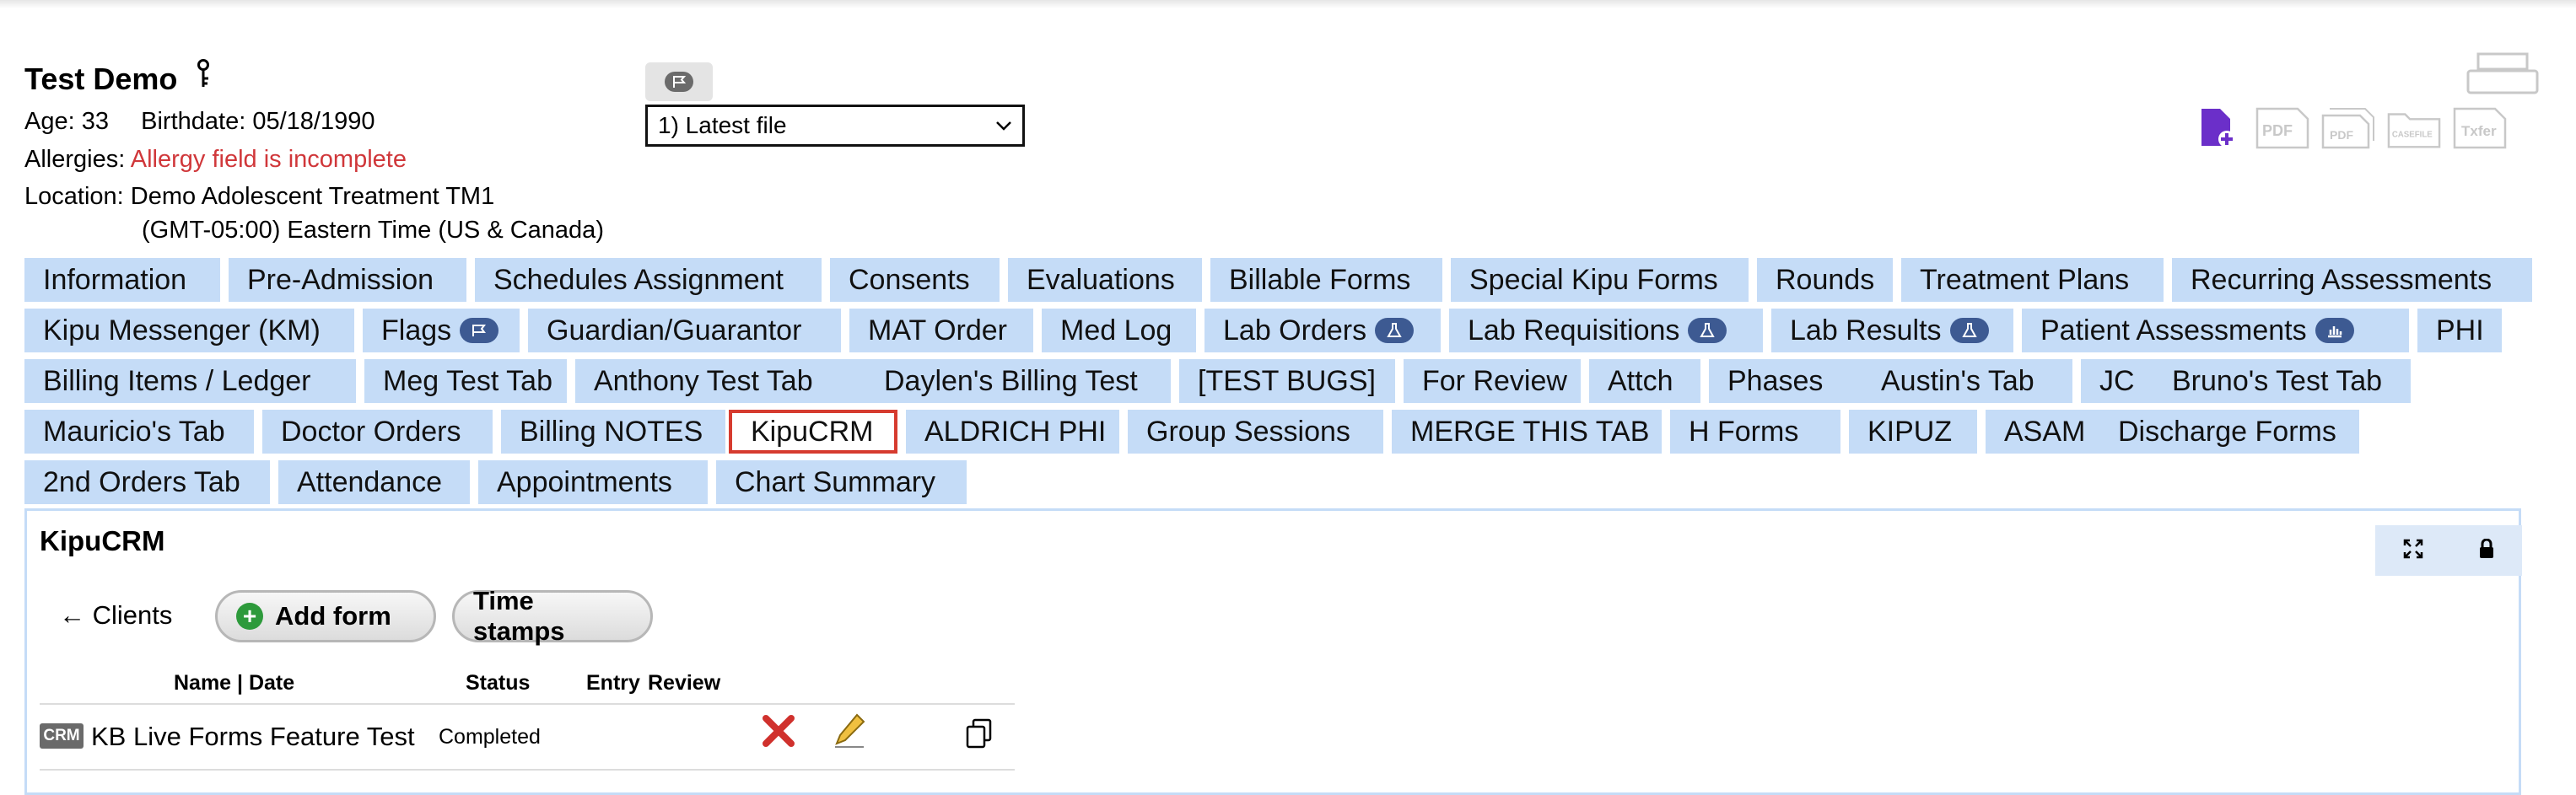 The height and width of the screenshot is (795, 2576). I want to click on tab-med-log: Med Log, so click(1119, 330).